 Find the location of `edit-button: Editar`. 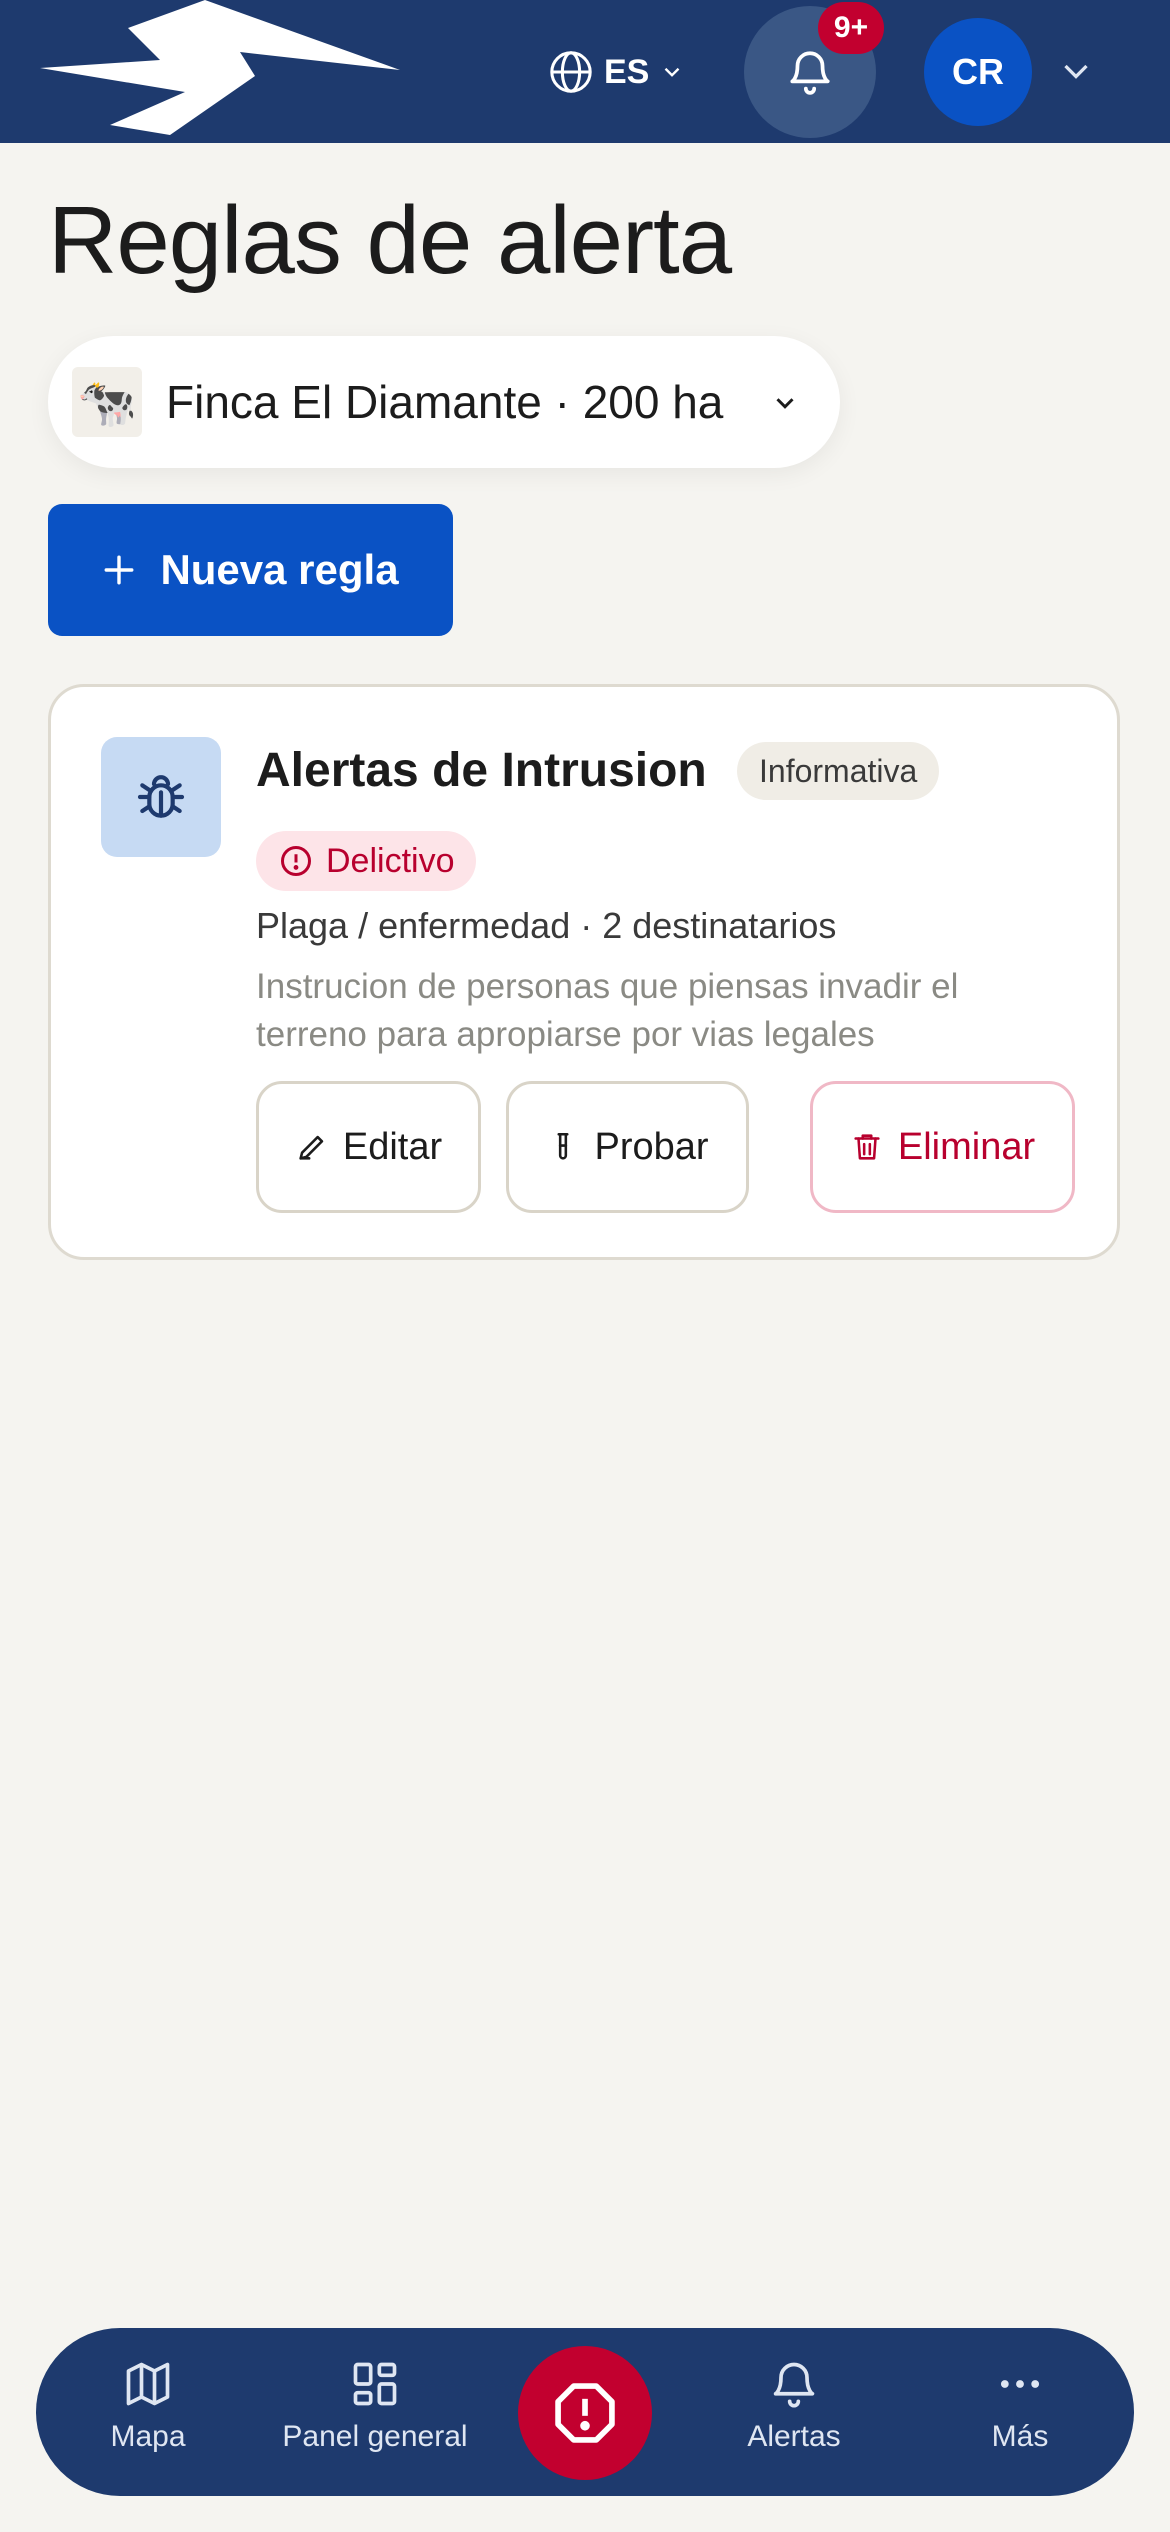

edit-button: Editar is located at coordinates (368, 1147).